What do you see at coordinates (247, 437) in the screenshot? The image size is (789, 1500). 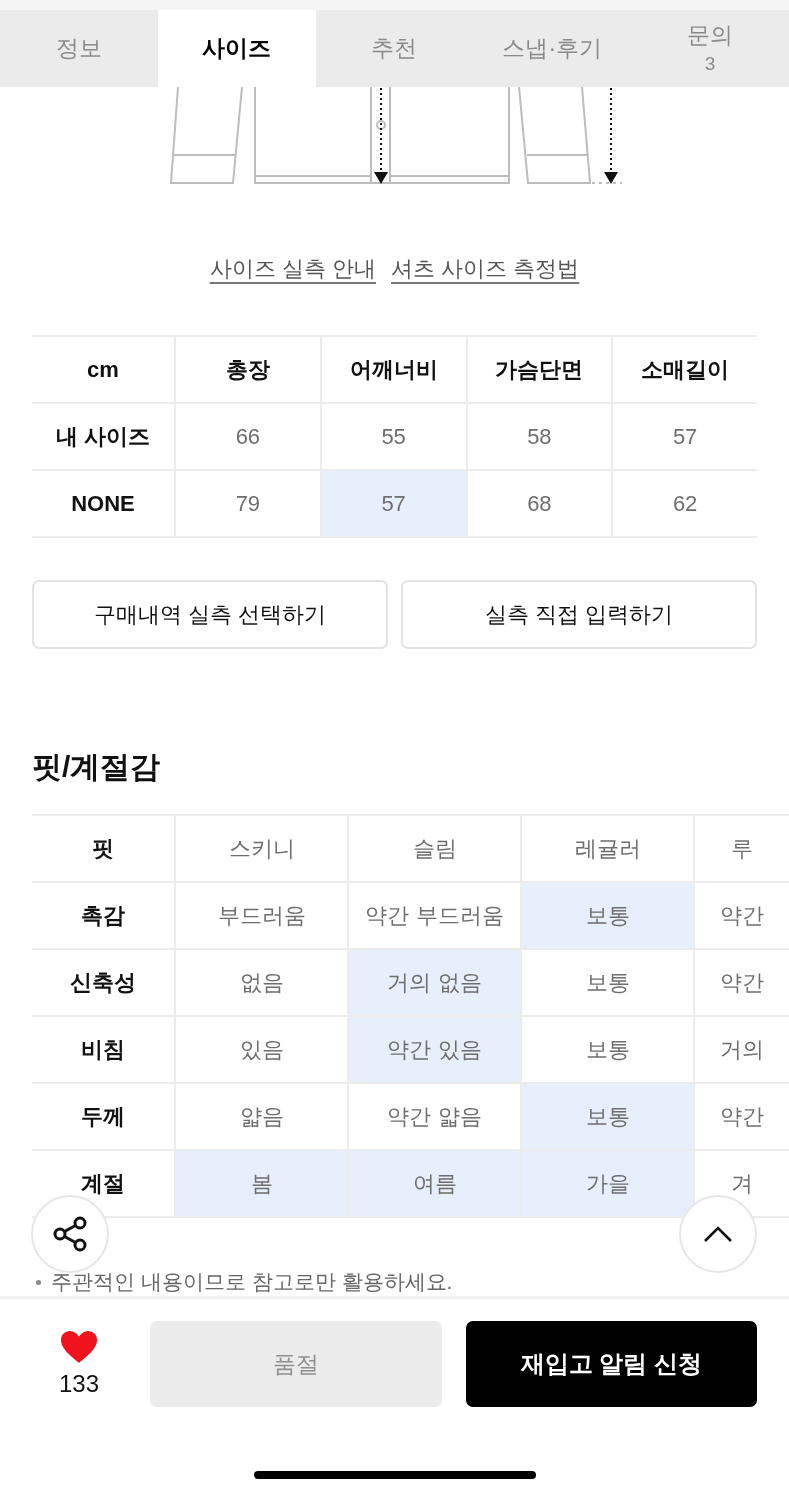 I see `table-cell: 66` at bounding box center [247, 437].